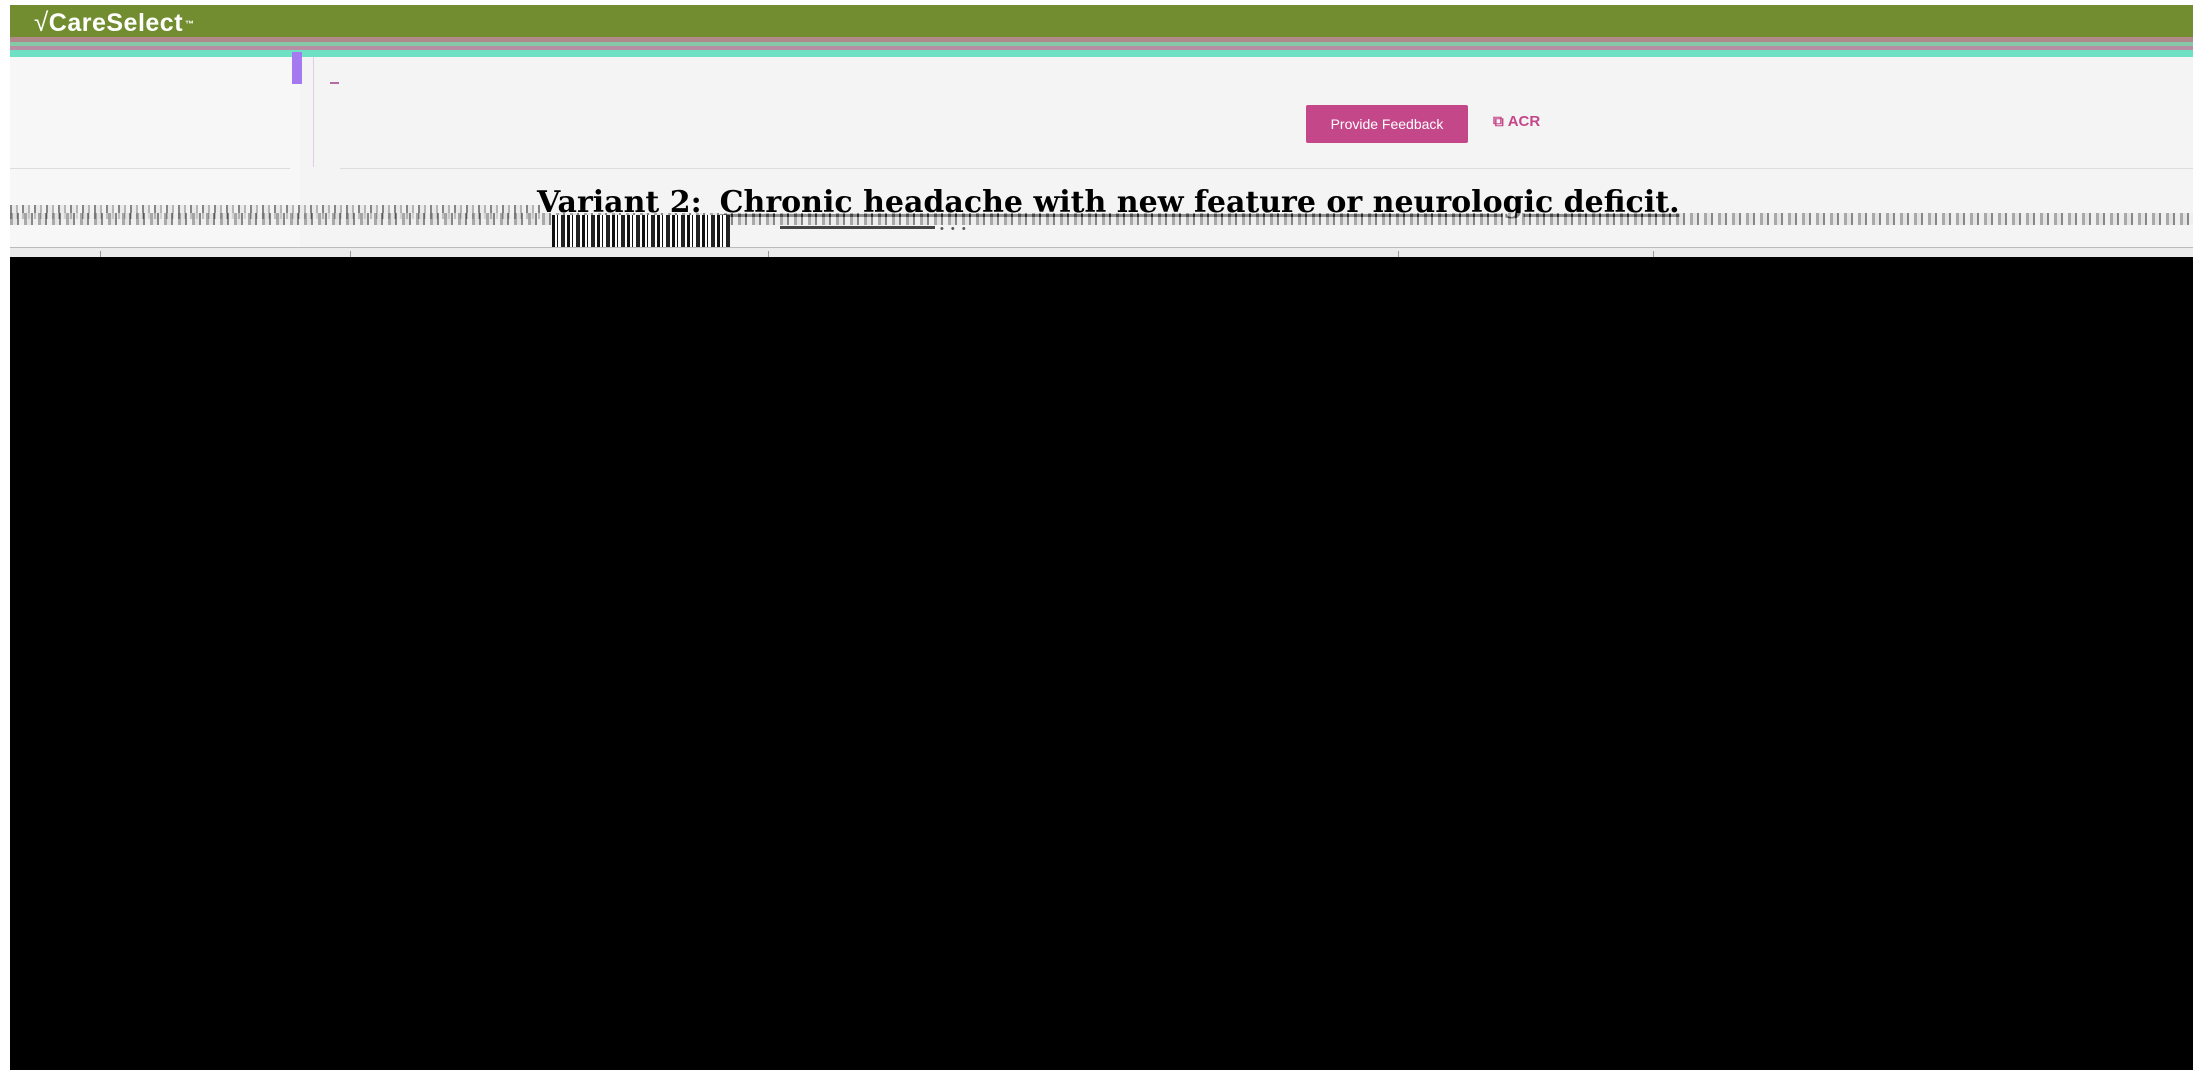  What do you see at coordinates (1387, 124) in the screenshot?
I see `provide-feedback-button: Provide Feedback` at bounding box center [1387, 124].